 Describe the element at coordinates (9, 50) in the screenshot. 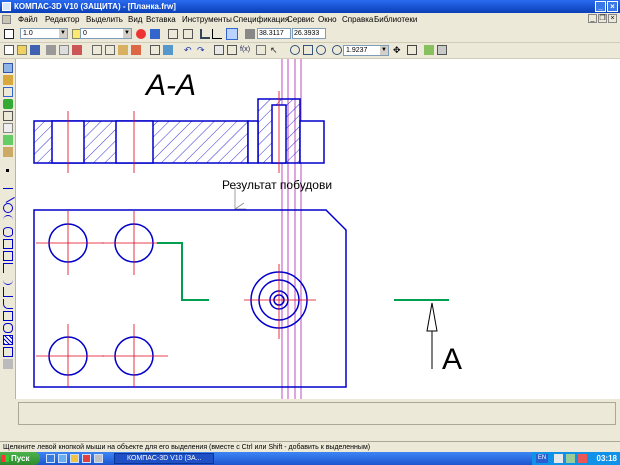

I see `new-file-icon` at that location.